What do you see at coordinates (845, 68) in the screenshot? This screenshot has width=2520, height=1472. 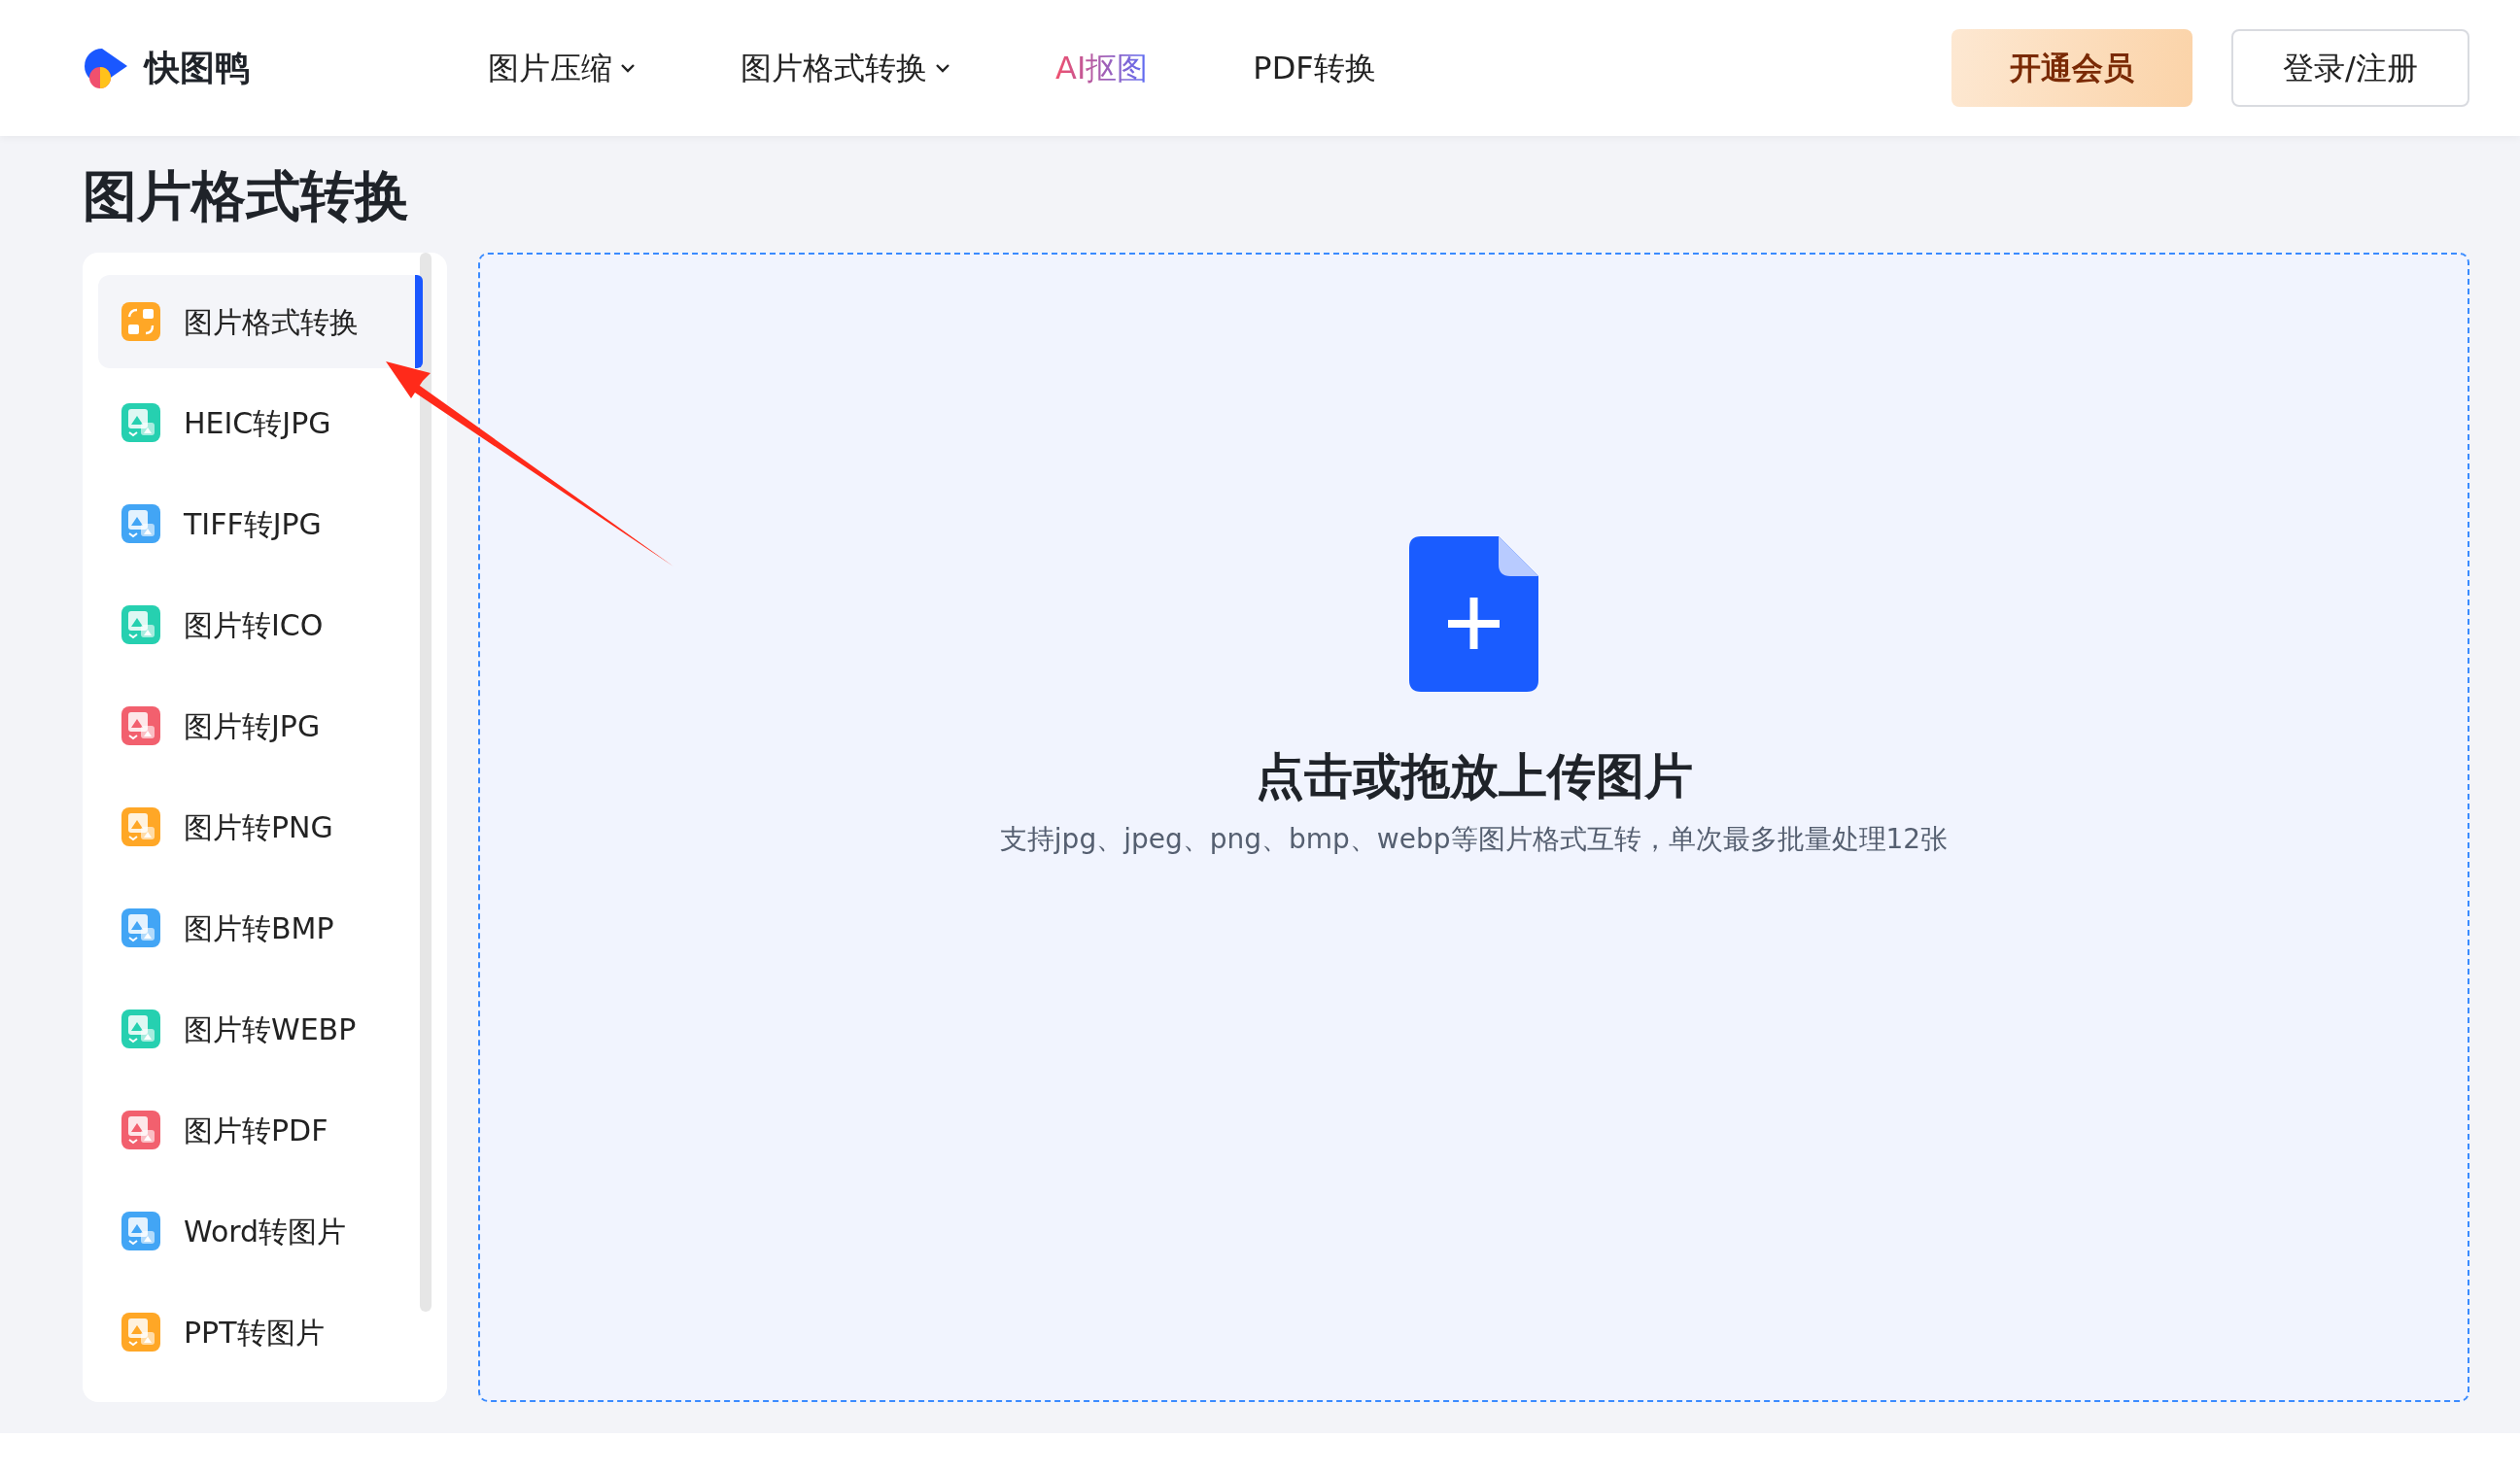 I see `nav-link: 图片格式转换` at bounding box center [845, 68].